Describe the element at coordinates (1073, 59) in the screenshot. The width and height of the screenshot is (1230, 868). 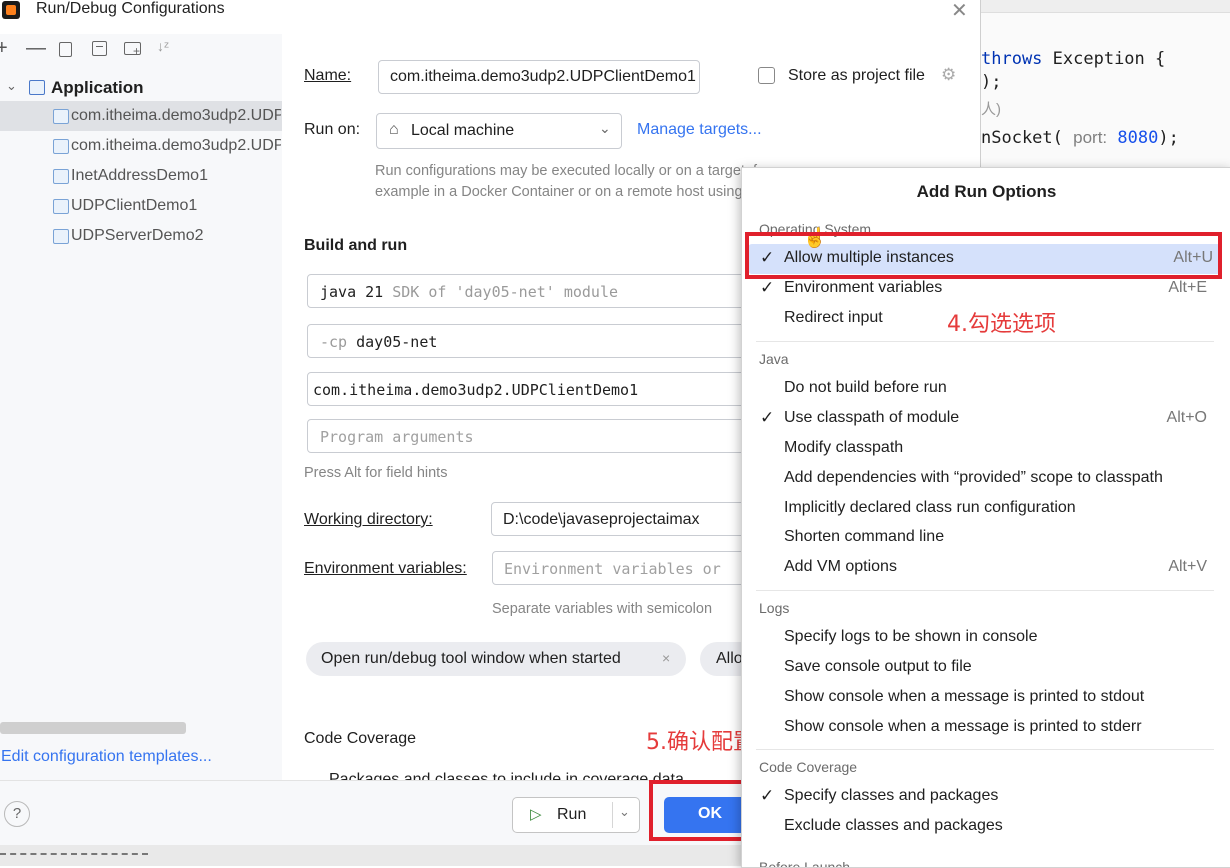
I see `code-line-1: throws Exception {` at that location.